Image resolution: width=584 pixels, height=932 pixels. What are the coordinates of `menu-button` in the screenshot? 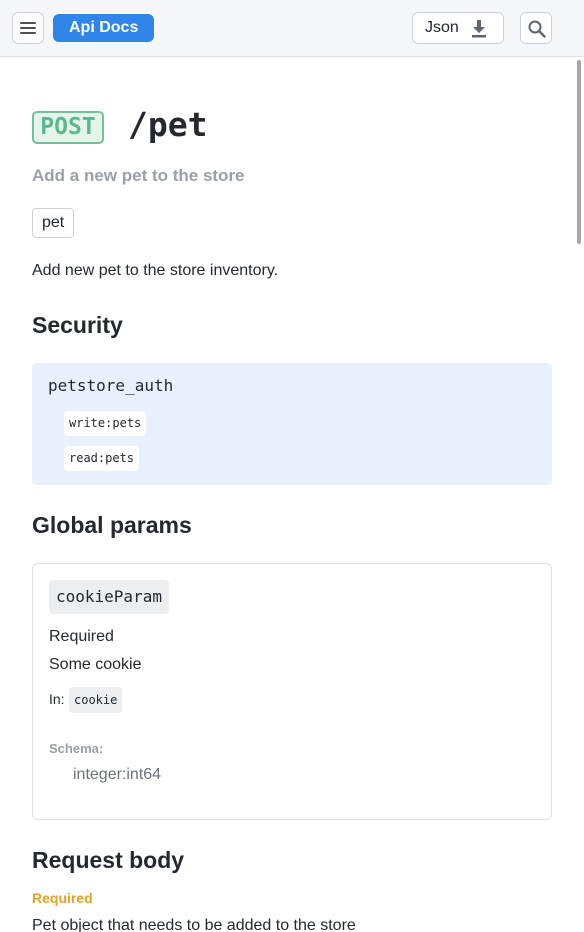 It's located at (28, 28).